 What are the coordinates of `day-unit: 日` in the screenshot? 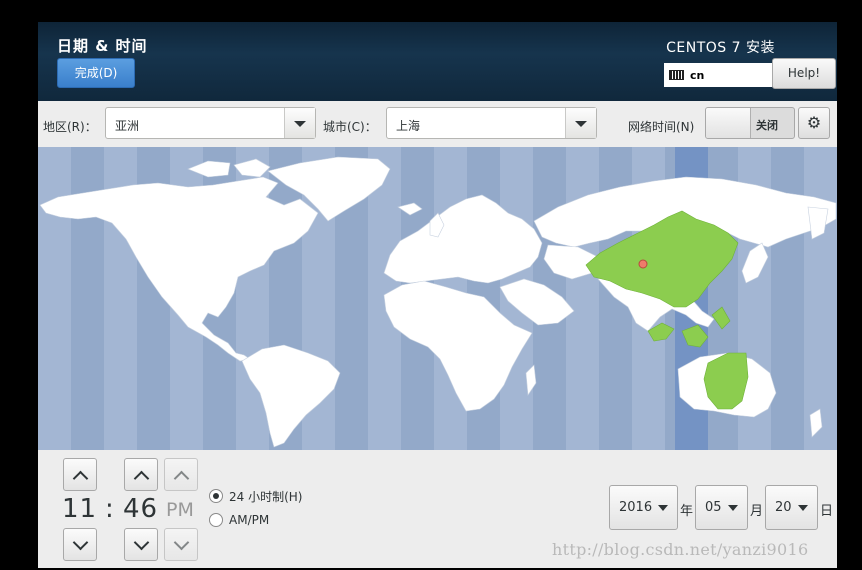 It's located at (827, 511).